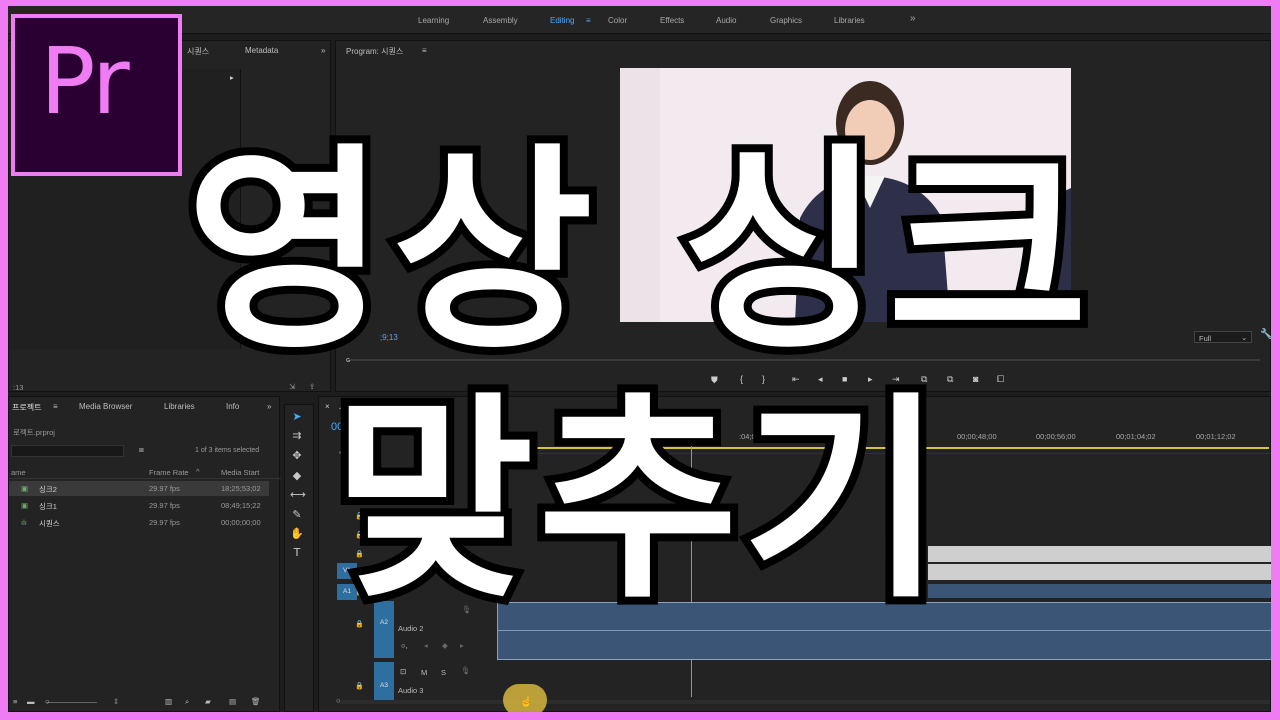 The width and height of the screenshot is (1280, 720). What do you see at coordinates (433, 20) in the screenshot?
I see `workspace-learning: Learning` at bounding box center [433, 20].